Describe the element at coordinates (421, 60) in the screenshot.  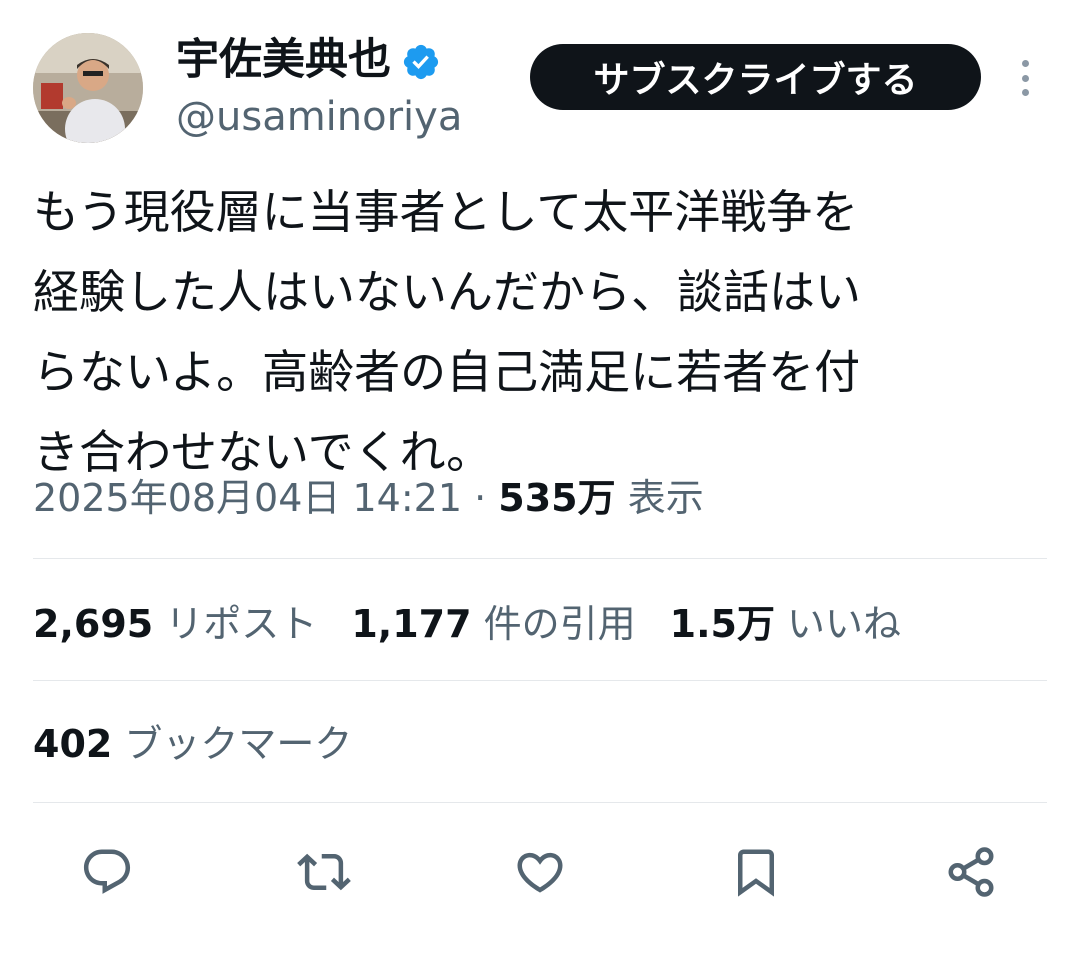
I see `verified-badge-icon` at that location.